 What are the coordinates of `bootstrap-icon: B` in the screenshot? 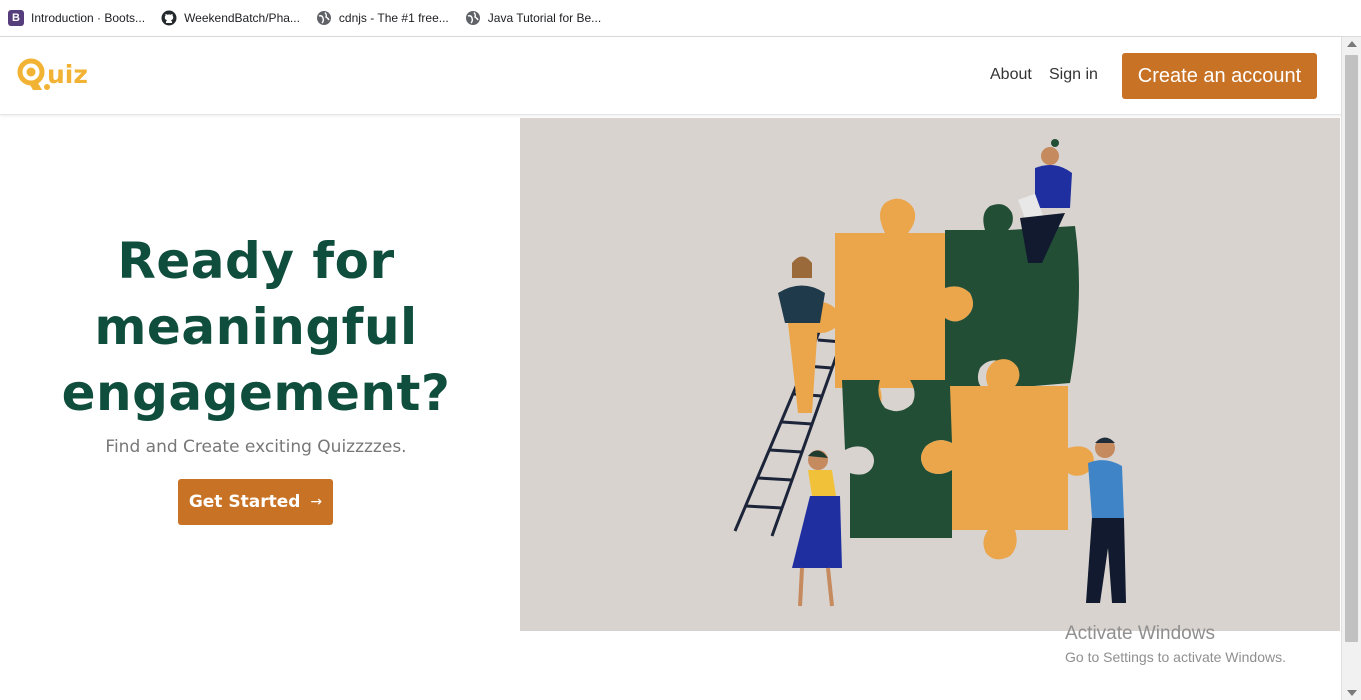 It's located at (16, 18).